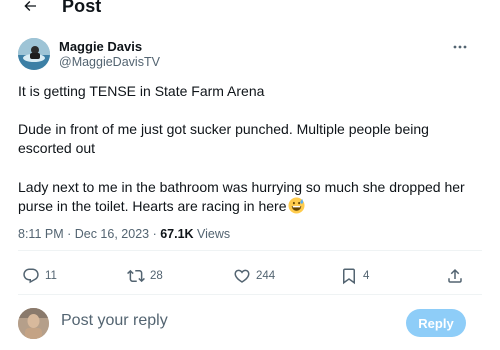 This screenshot has height=350, width=500. Describe the element at coordinates (114, 321) in the screenshot. I see `reply-input: Post your reply` at that location.